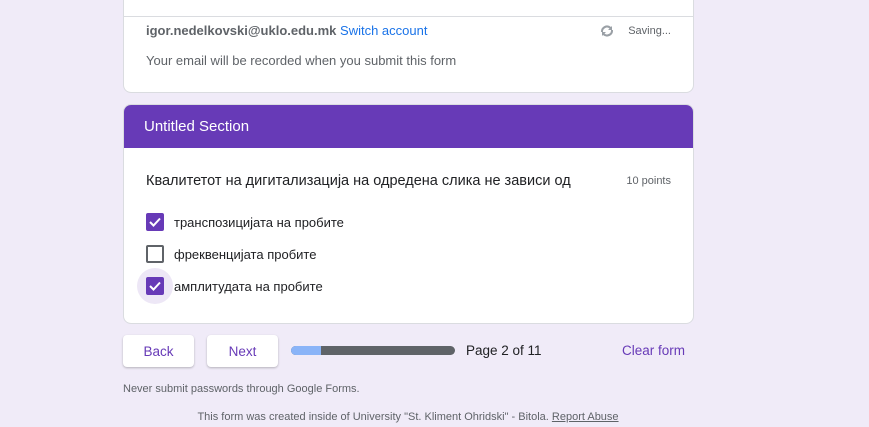 The height and width of the screenshot is (427, 869). Describe the element at coordinates (242, 351) in the screenshot. I see `next-button: Next` at that location.